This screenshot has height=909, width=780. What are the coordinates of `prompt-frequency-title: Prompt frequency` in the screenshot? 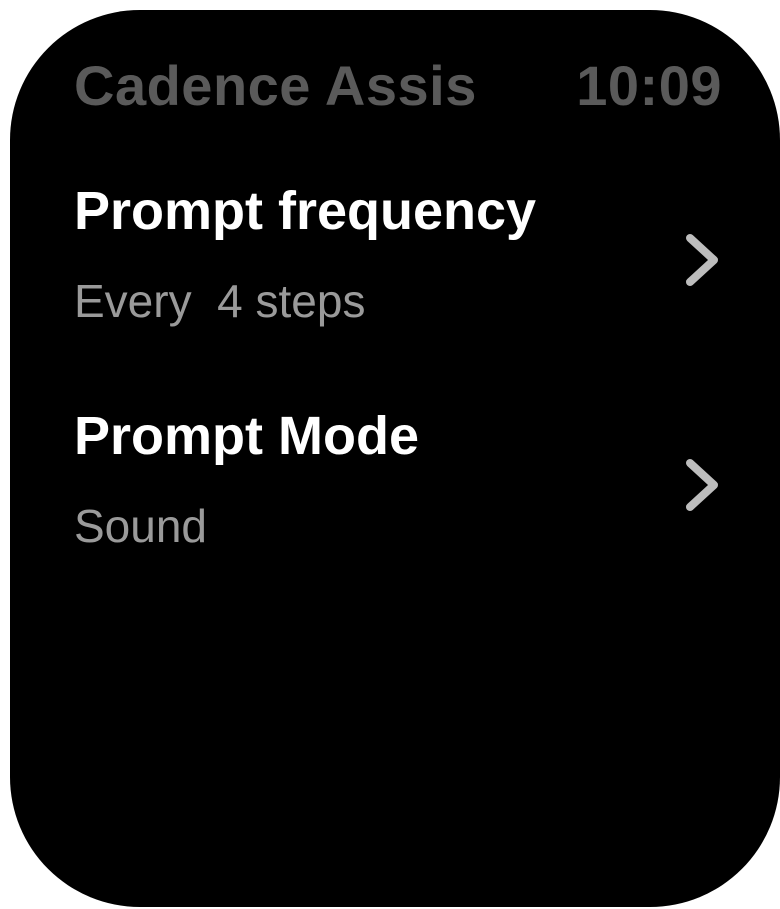 It's located at (305, 211).